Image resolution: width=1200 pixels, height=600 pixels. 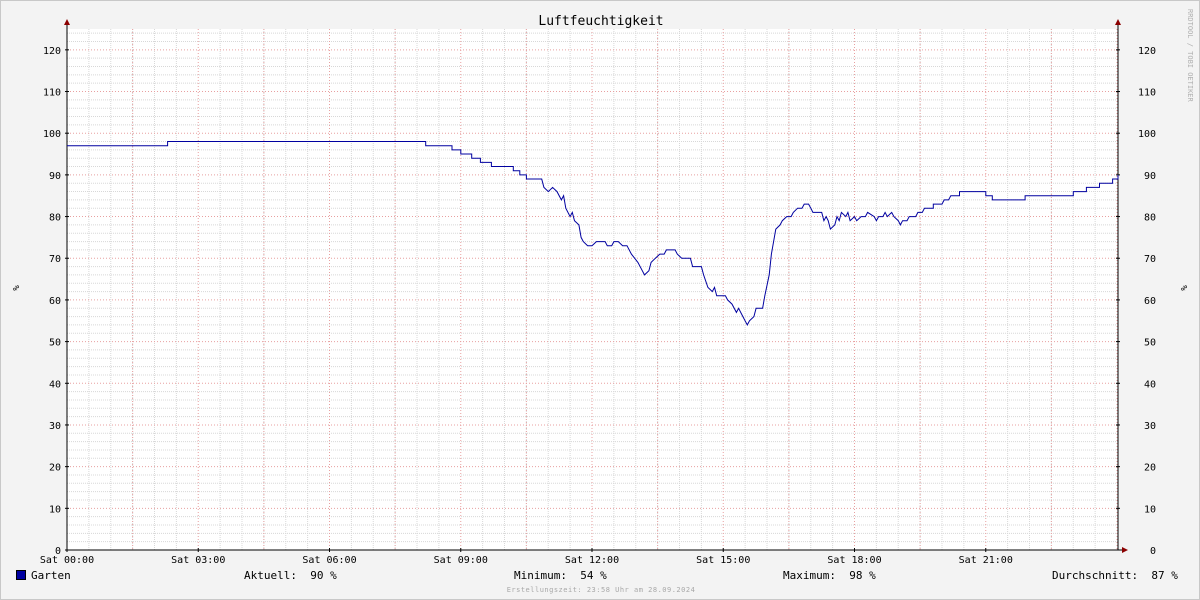 What do you see at coordinates (329, 560) in the screenshot?
I see `x-tick-label: Sat 06:00` at bounding box center [329, 560].